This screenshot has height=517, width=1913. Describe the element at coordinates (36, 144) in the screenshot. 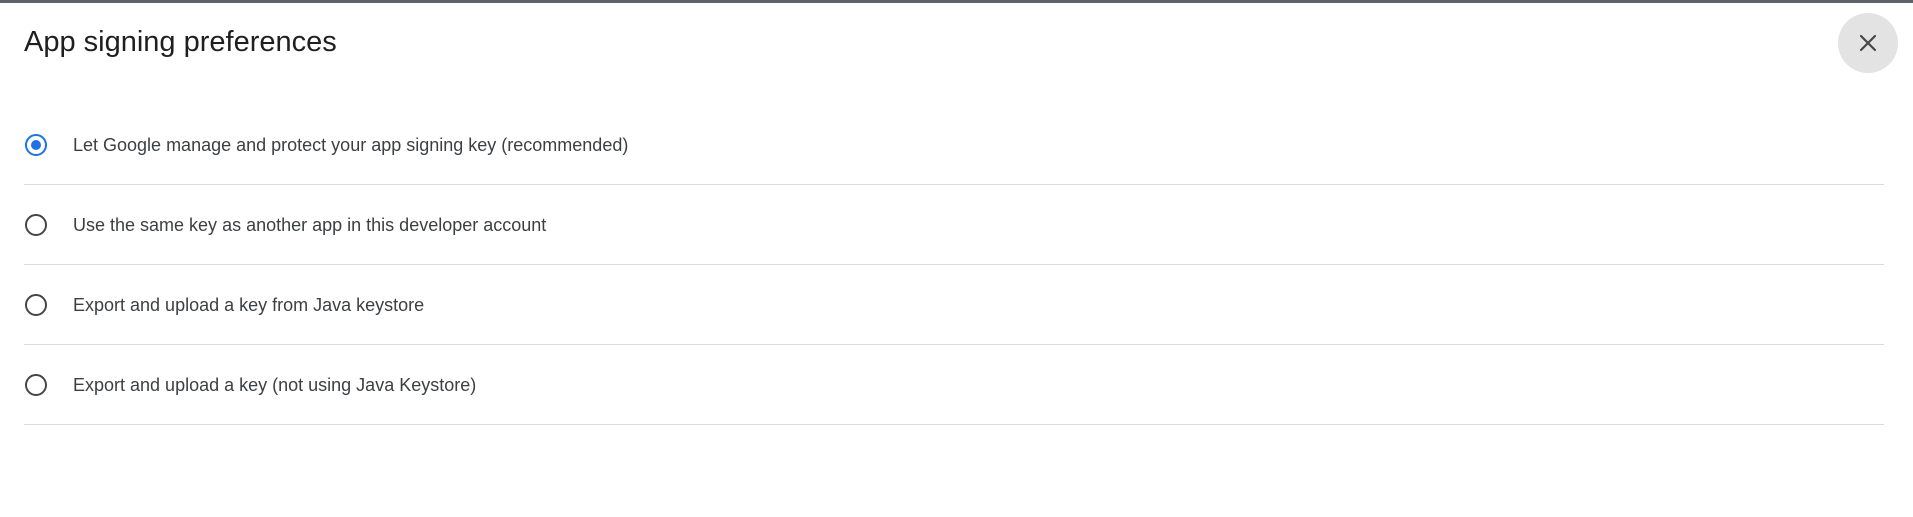

I see `radio-button-selected` at that location.